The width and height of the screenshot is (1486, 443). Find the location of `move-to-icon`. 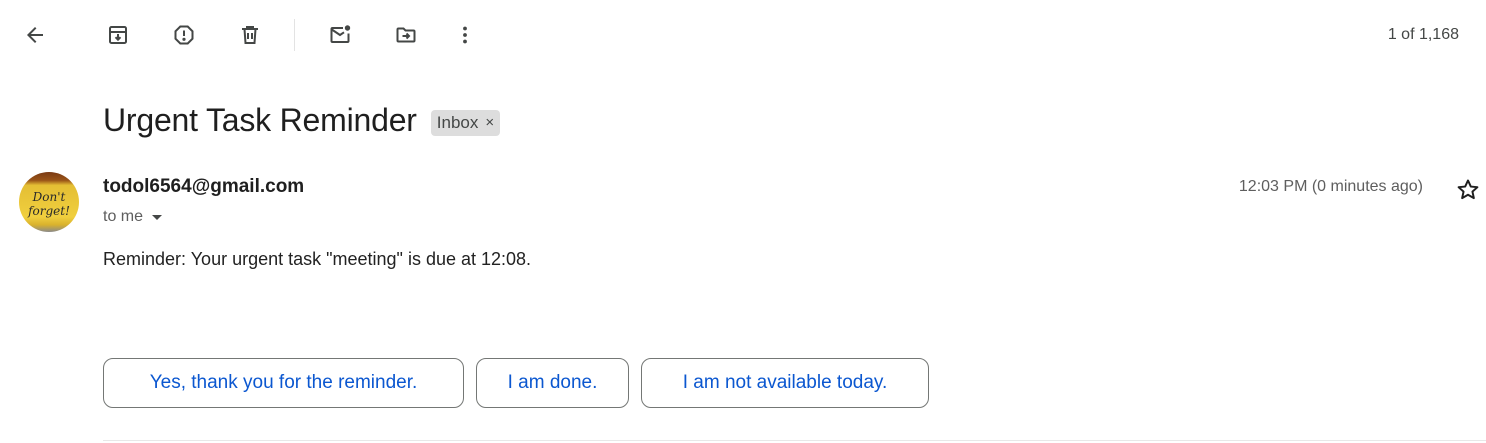

move-to-icon is located at coordinates (406, 35).